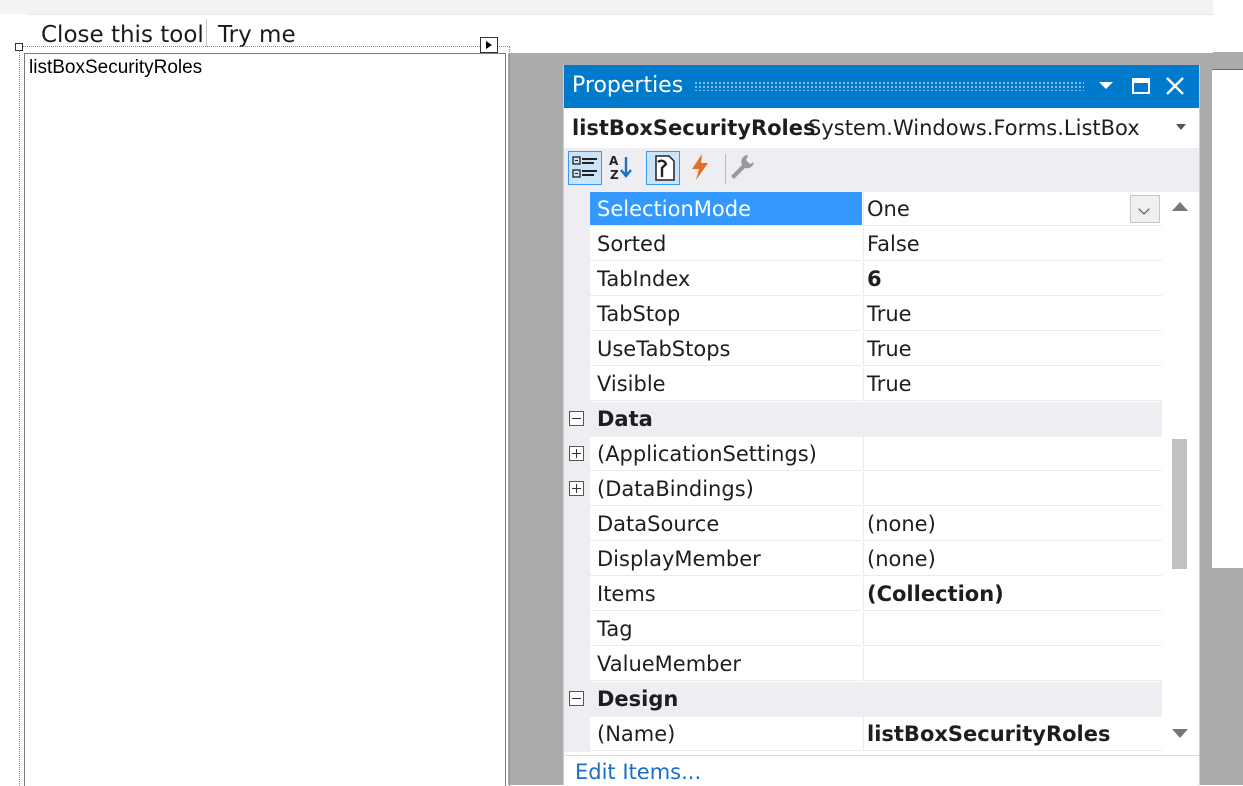  What do you see at coordinates (1012, 279) in the screenshot?
I see `property-value: 6` at bounding box center [1012, 279].